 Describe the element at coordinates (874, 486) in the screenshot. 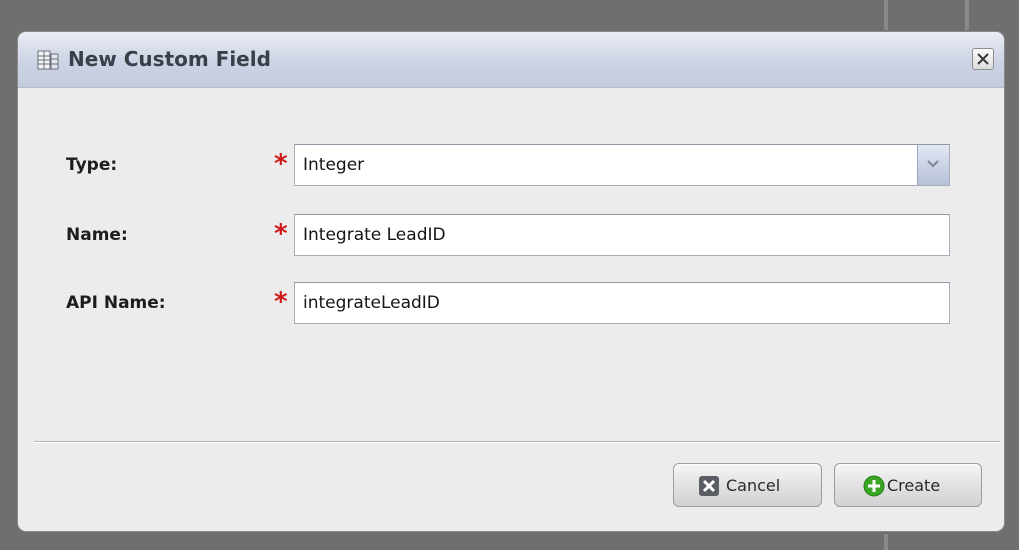

I see `add-plus-icon` at that location.